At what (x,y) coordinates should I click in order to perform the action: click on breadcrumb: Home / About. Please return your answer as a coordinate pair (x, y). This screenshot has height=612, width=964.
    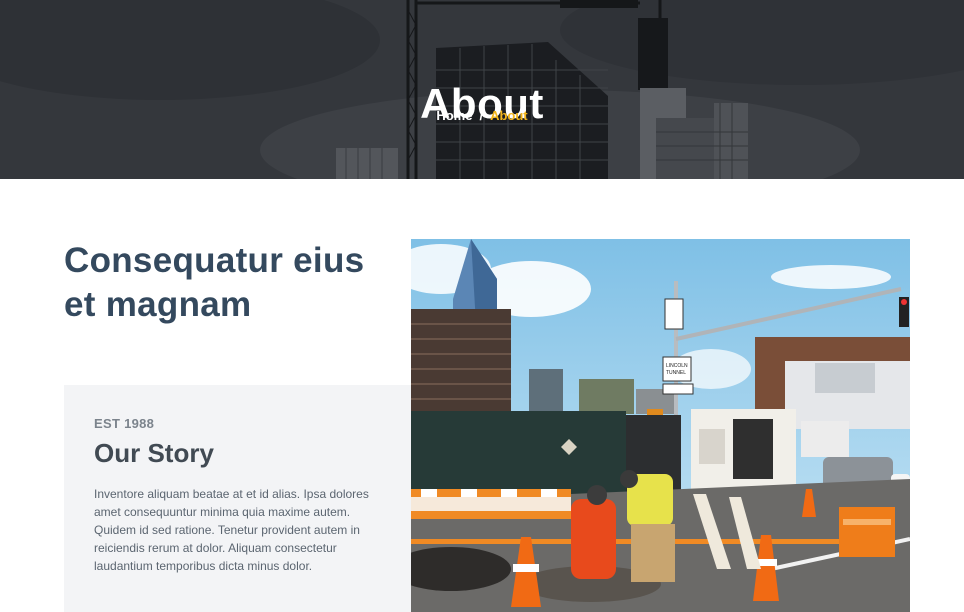
    Looking at the image, I should click on (482, 115).